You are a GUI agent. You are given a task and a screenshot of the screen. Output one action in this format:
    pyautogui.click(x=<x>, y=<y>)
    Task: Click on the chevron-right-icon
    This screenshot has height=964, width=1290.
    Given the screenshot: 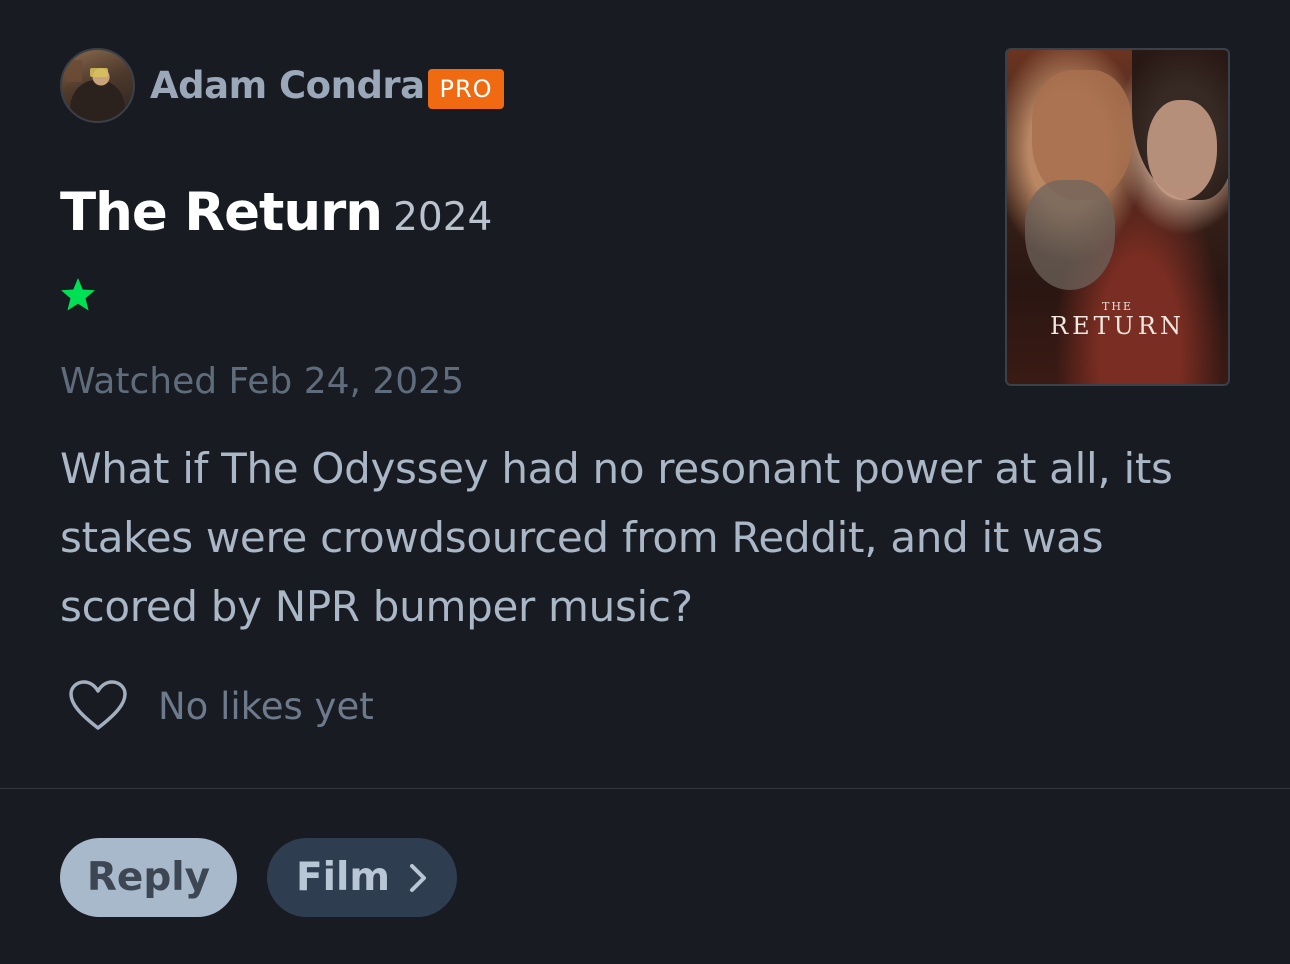 What is the action you would take?
    pyautogui.click(x=418, y=877)
    